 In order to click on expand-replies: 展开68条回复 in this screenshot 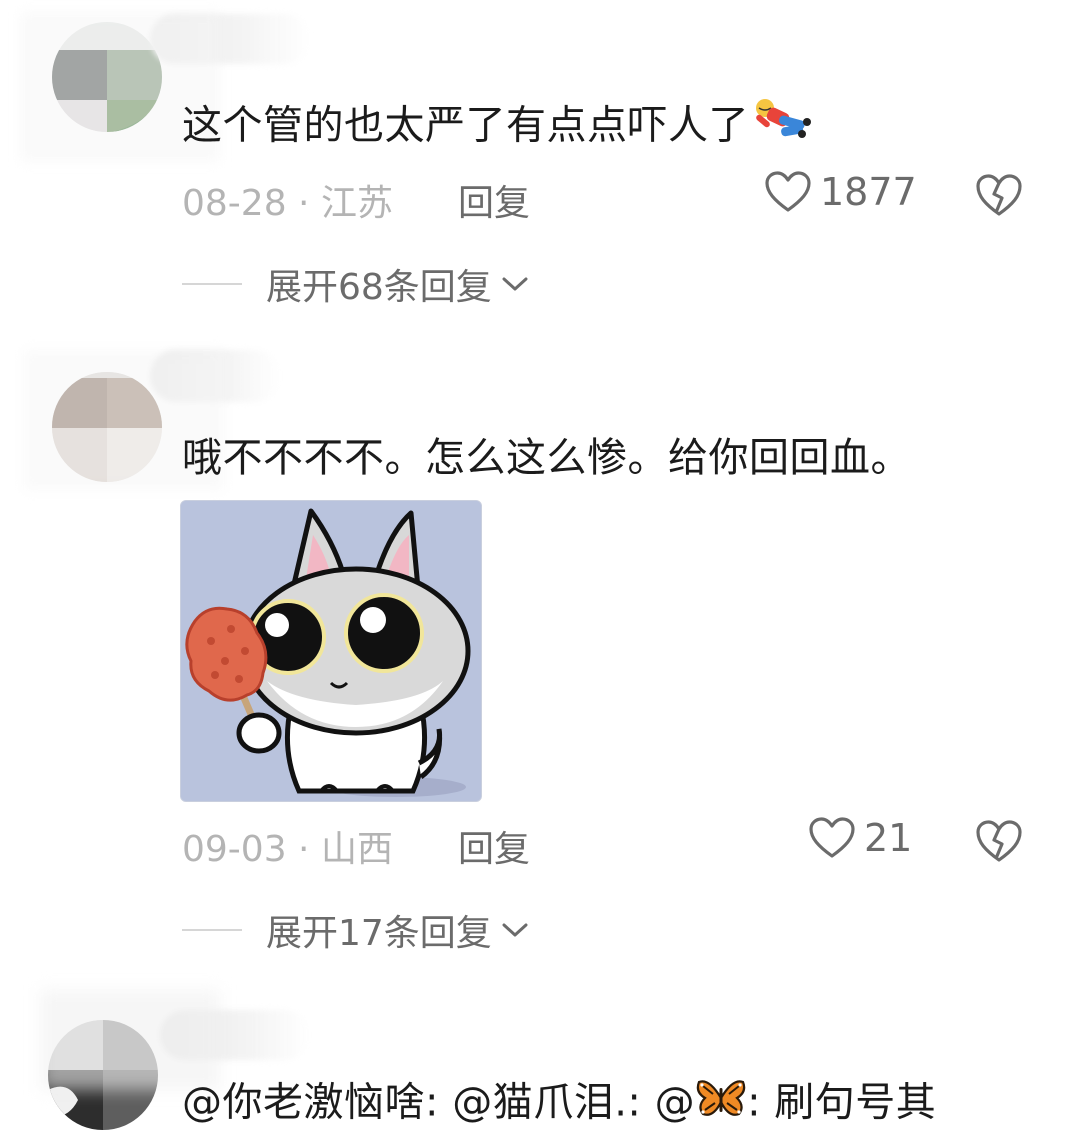, I will do `click(356, 284)`.